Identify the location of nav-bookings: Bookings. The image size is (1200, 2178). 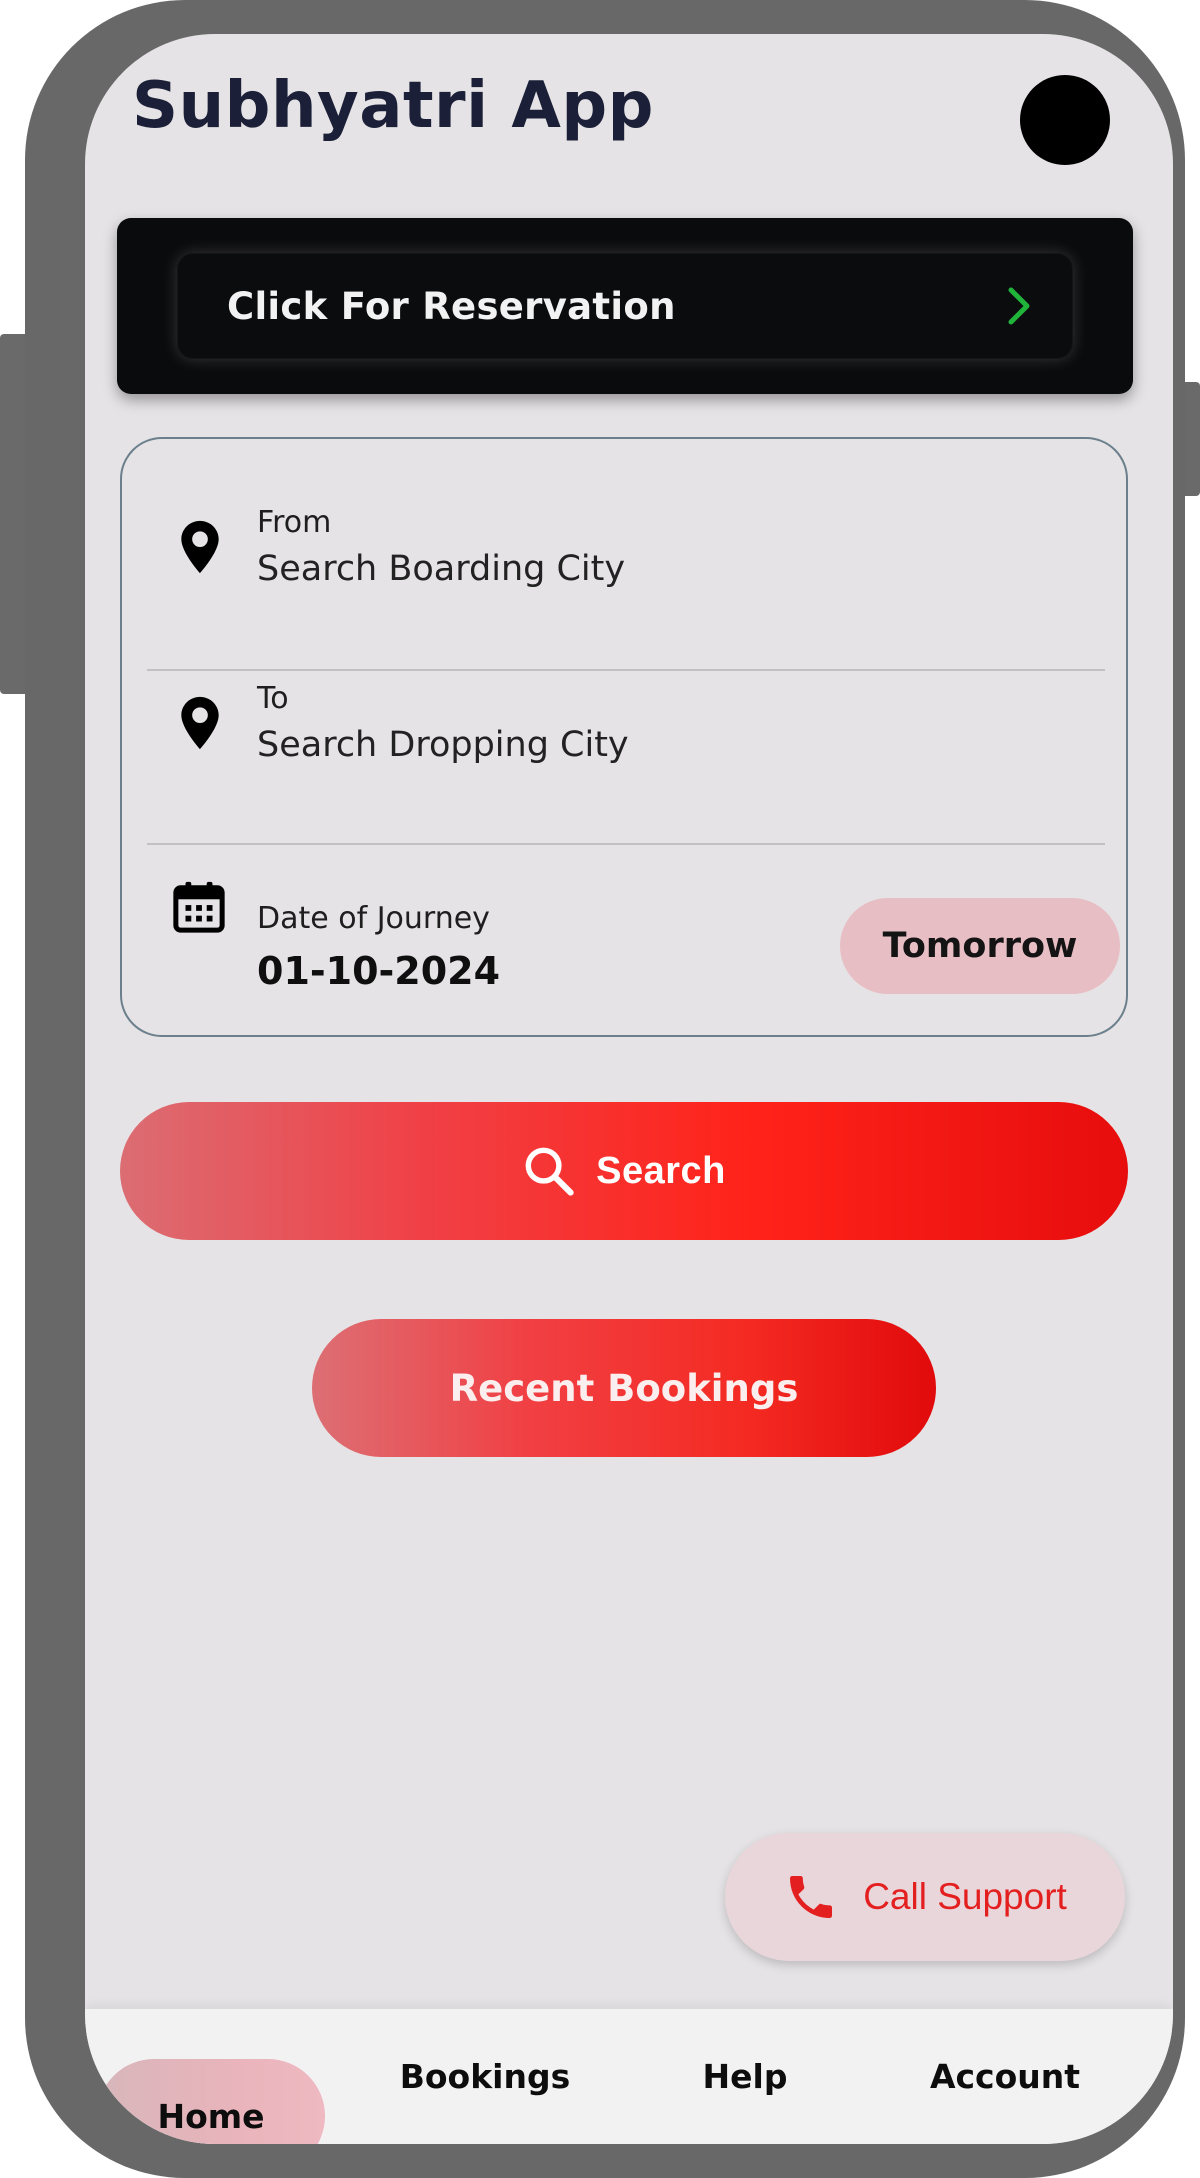
(485, 2076).